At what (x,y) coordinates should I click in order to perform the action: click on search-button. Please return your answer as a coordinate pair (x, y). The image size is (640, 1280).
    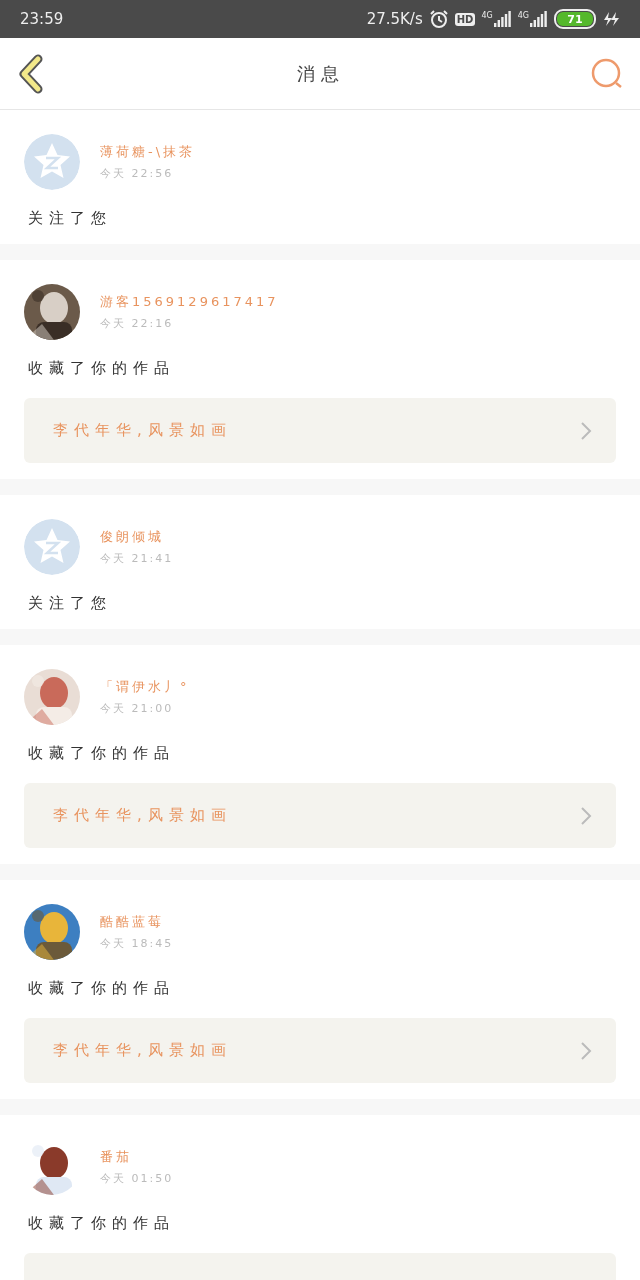
    Looking at the image, I should click on (607, 73).